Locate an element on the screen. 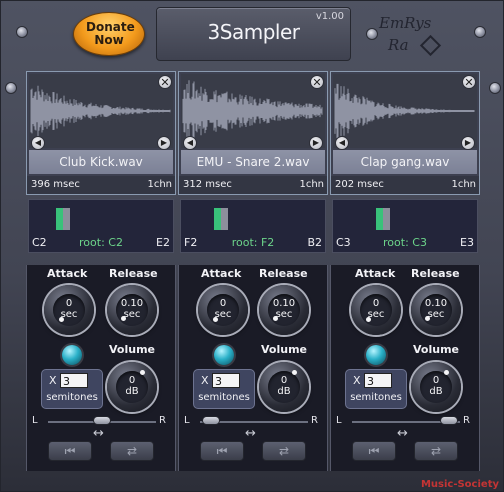 This screenshot has width=504, height=492. close-icon: ✕ is located at coordinates (469, 82).